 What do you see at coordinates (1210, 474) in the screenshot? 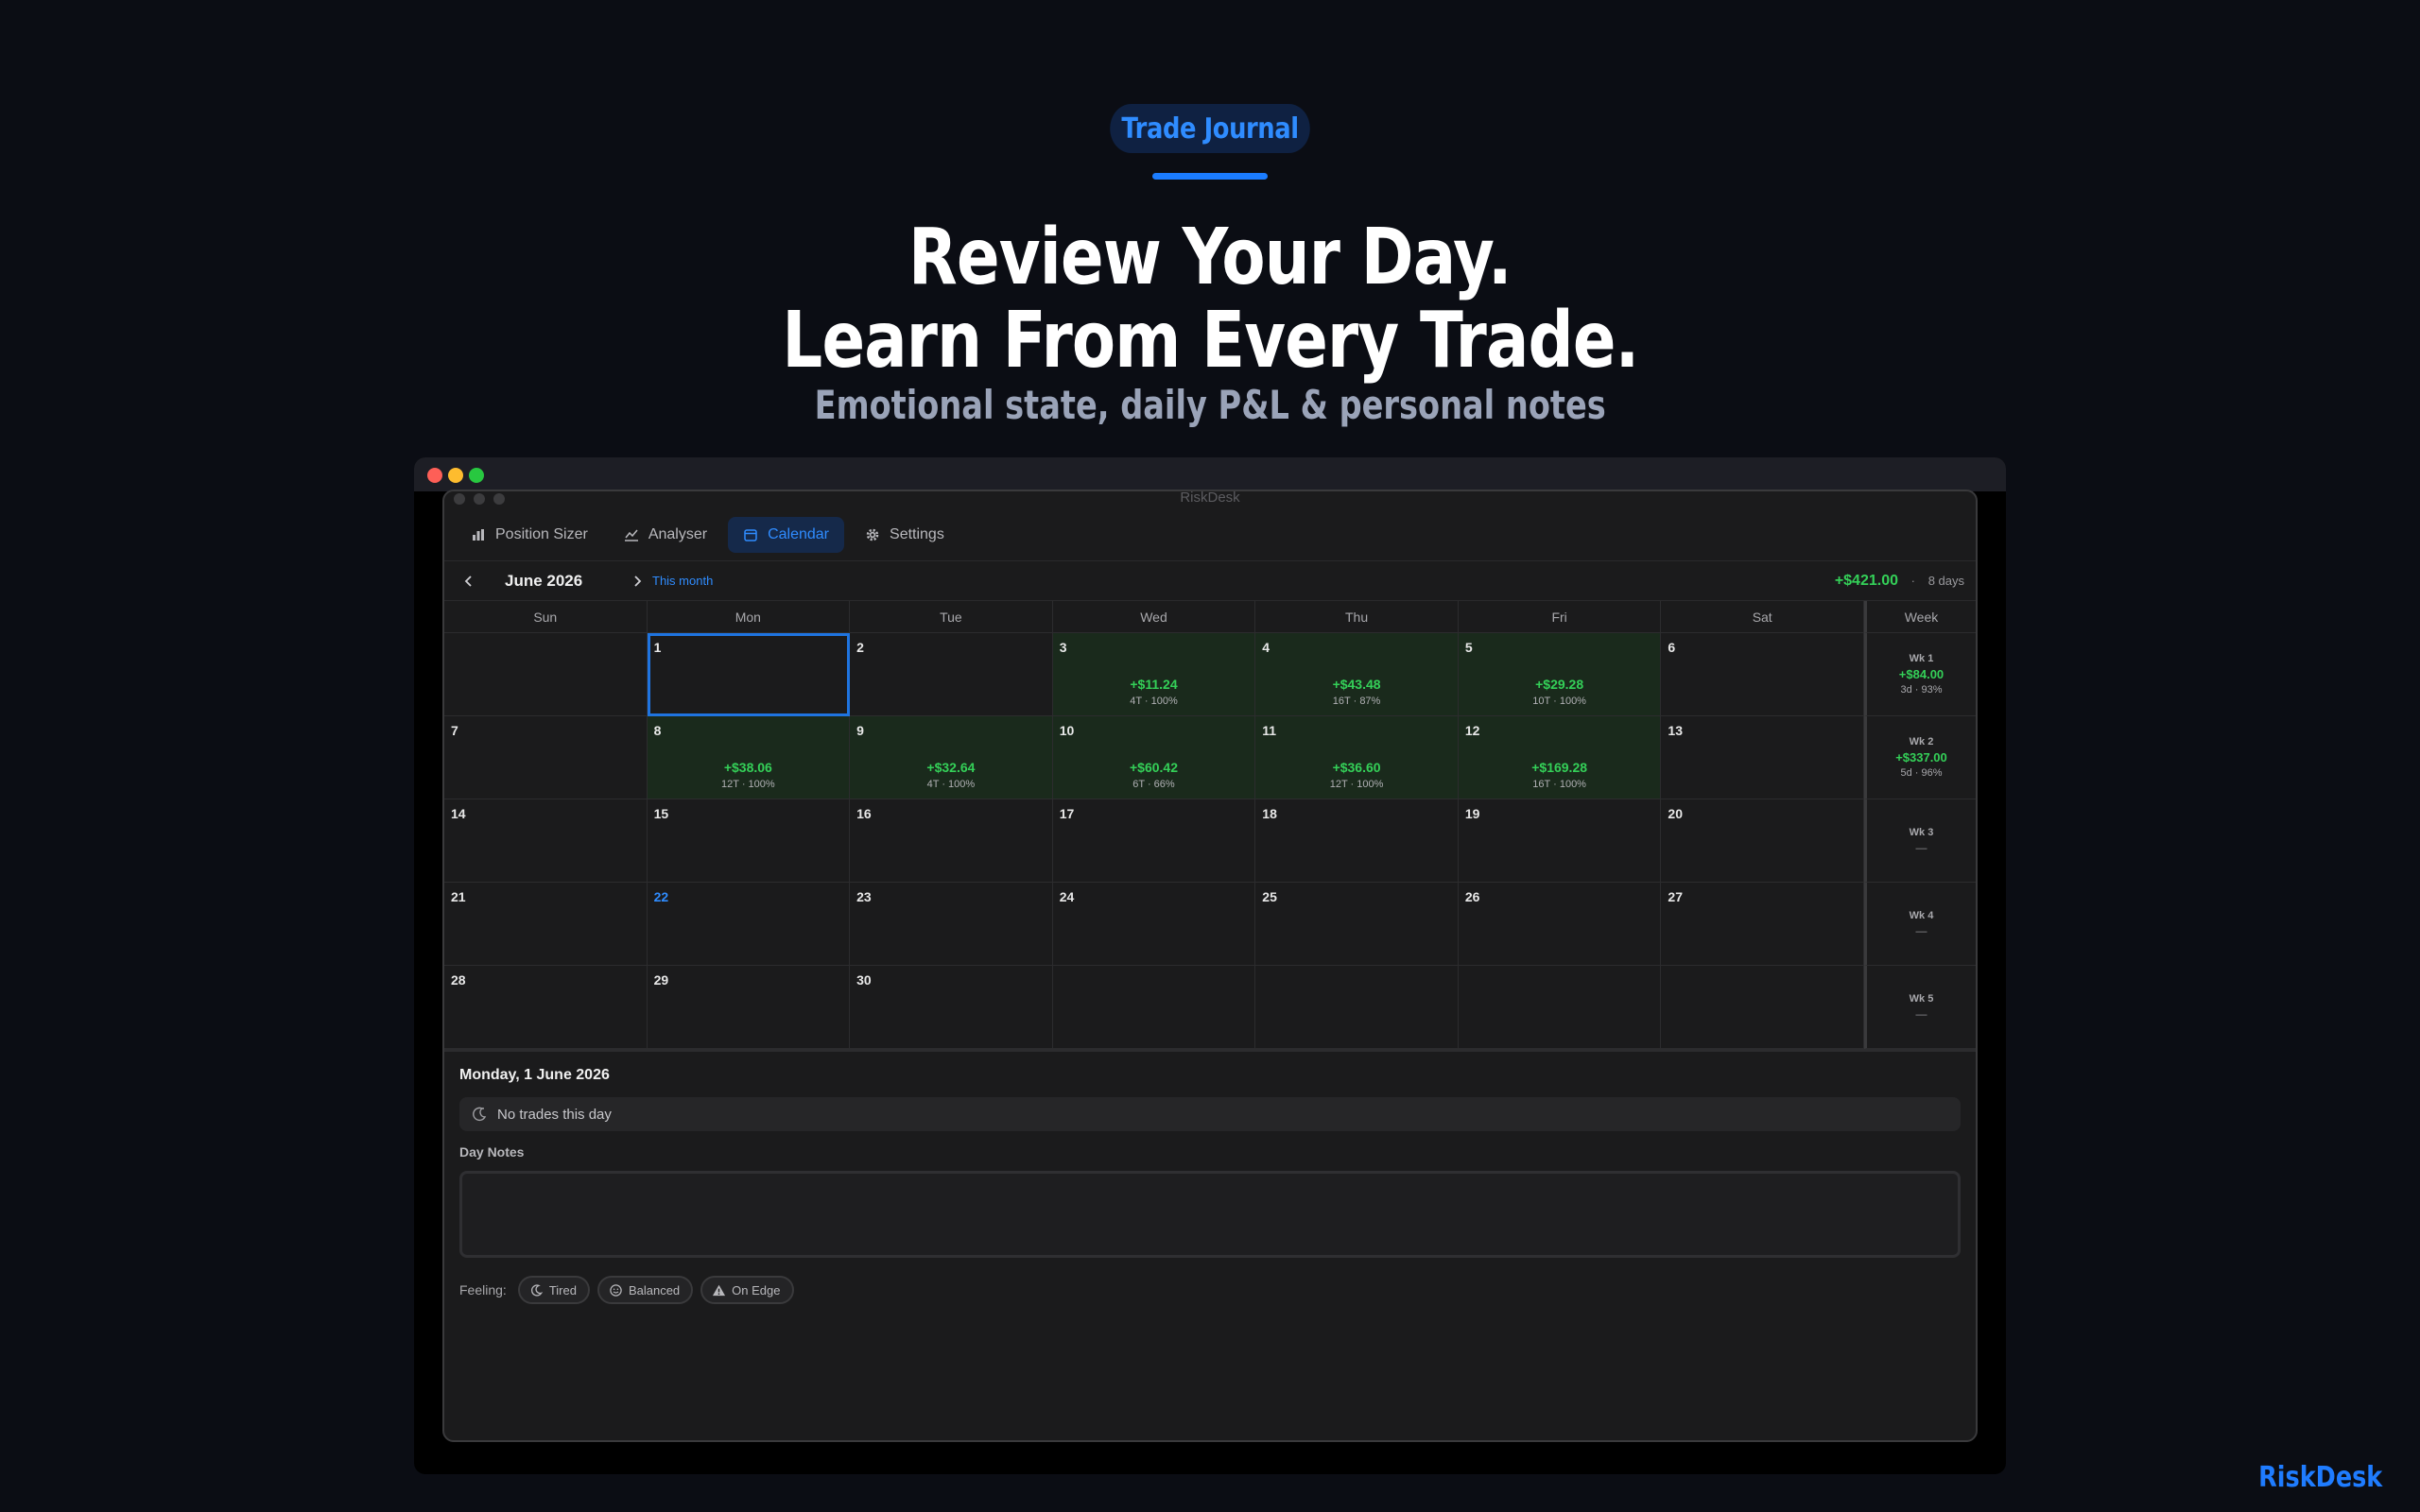
I see `outer-titlebar` at bounding box center [1210, 474].